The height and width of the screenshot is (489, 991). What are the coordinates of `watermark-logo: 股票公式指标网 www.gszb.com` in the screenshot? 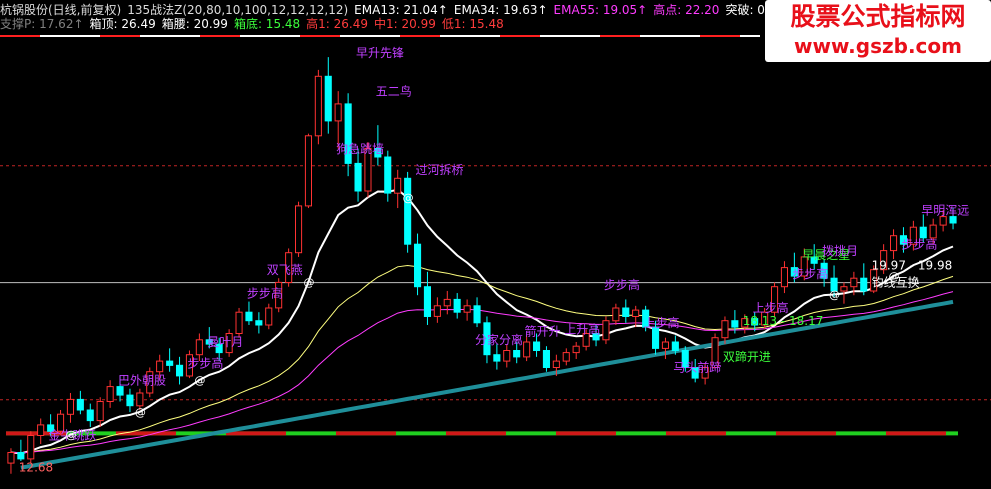 It's located at (878, 31).